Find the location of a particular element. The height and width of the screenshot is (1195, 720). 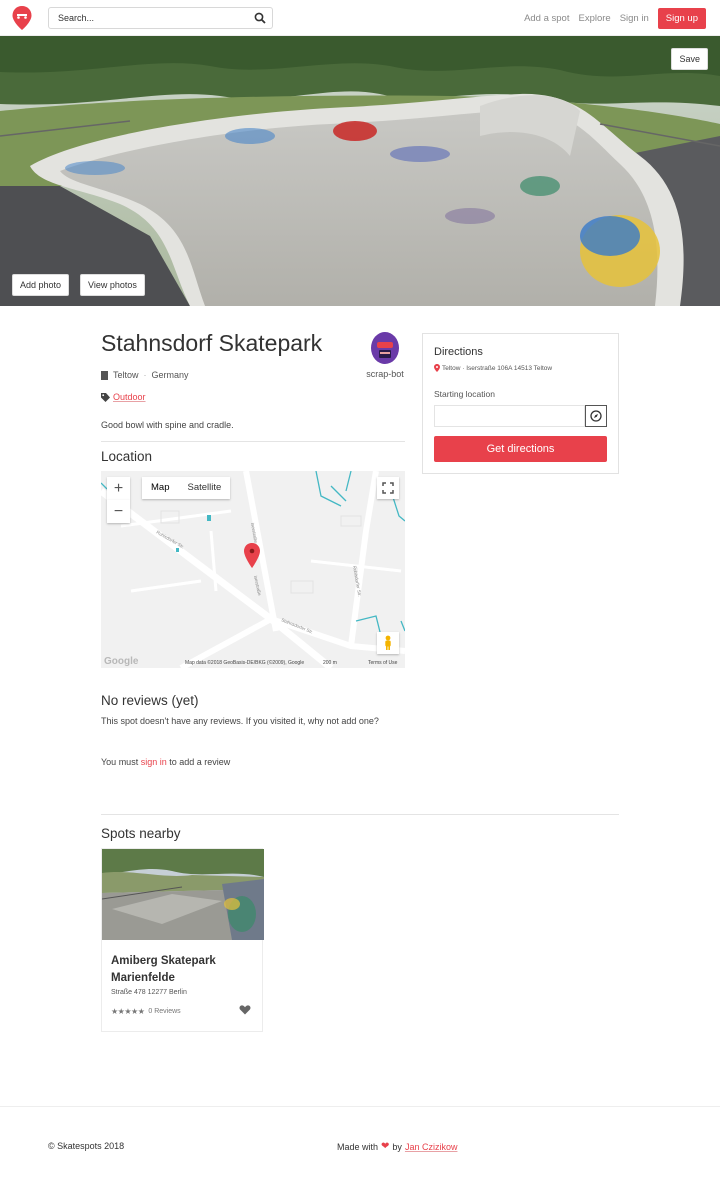

nearby-spot-image is located at coordinates (183, 894).